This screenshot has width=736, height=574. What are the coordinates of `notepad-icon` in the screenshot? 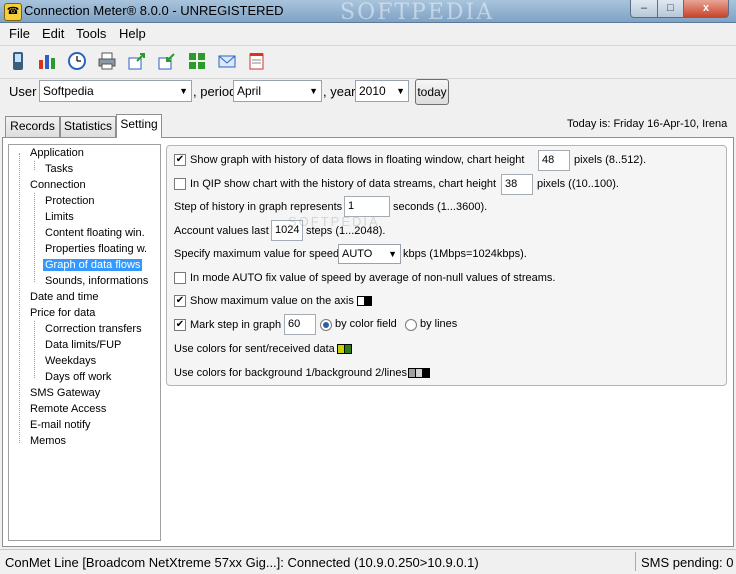 It's located at (257, 61).